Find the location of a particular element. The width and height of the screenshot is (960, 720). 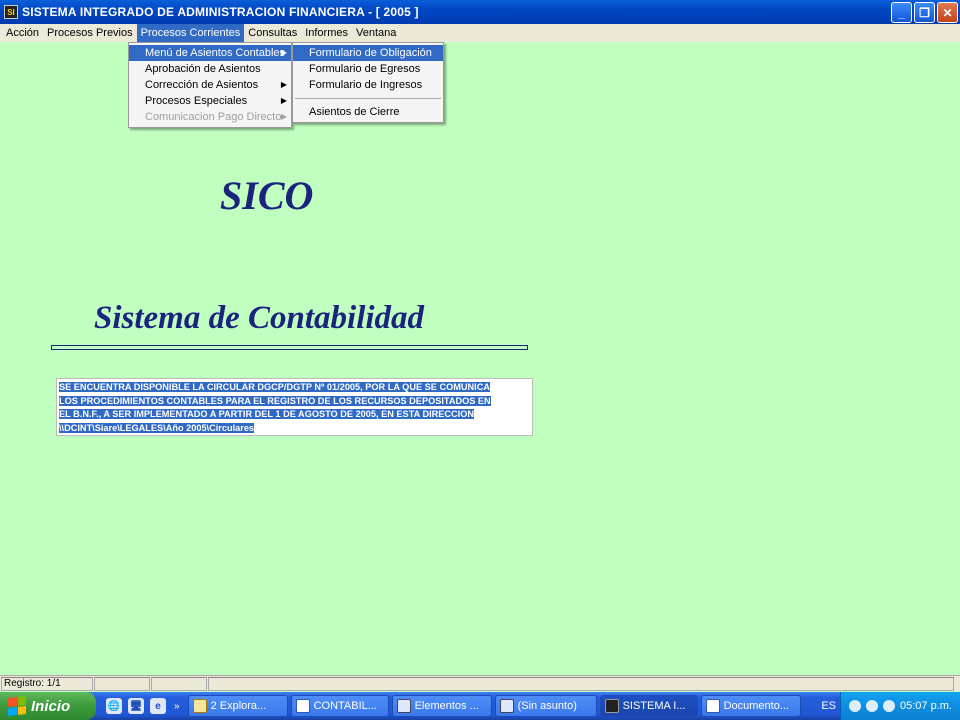

menu-item-aprobacion: Aprobación de Asientos is located at coordinates (210, 69).